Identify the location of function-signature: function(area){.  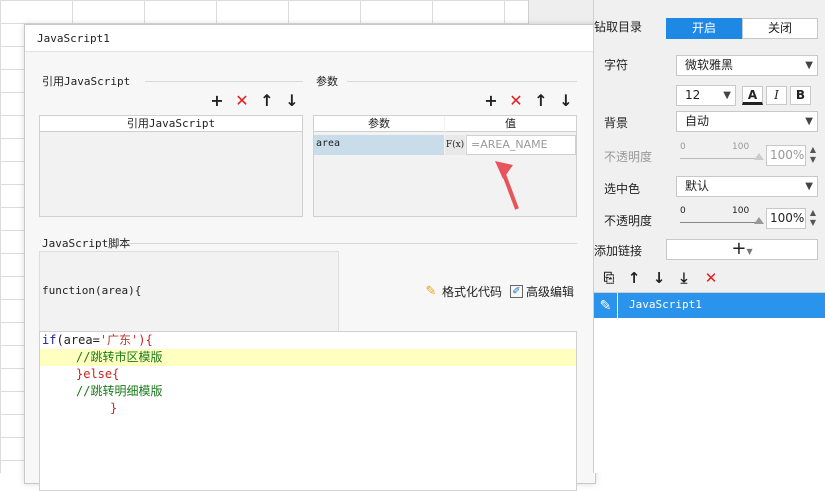
(189, 292).